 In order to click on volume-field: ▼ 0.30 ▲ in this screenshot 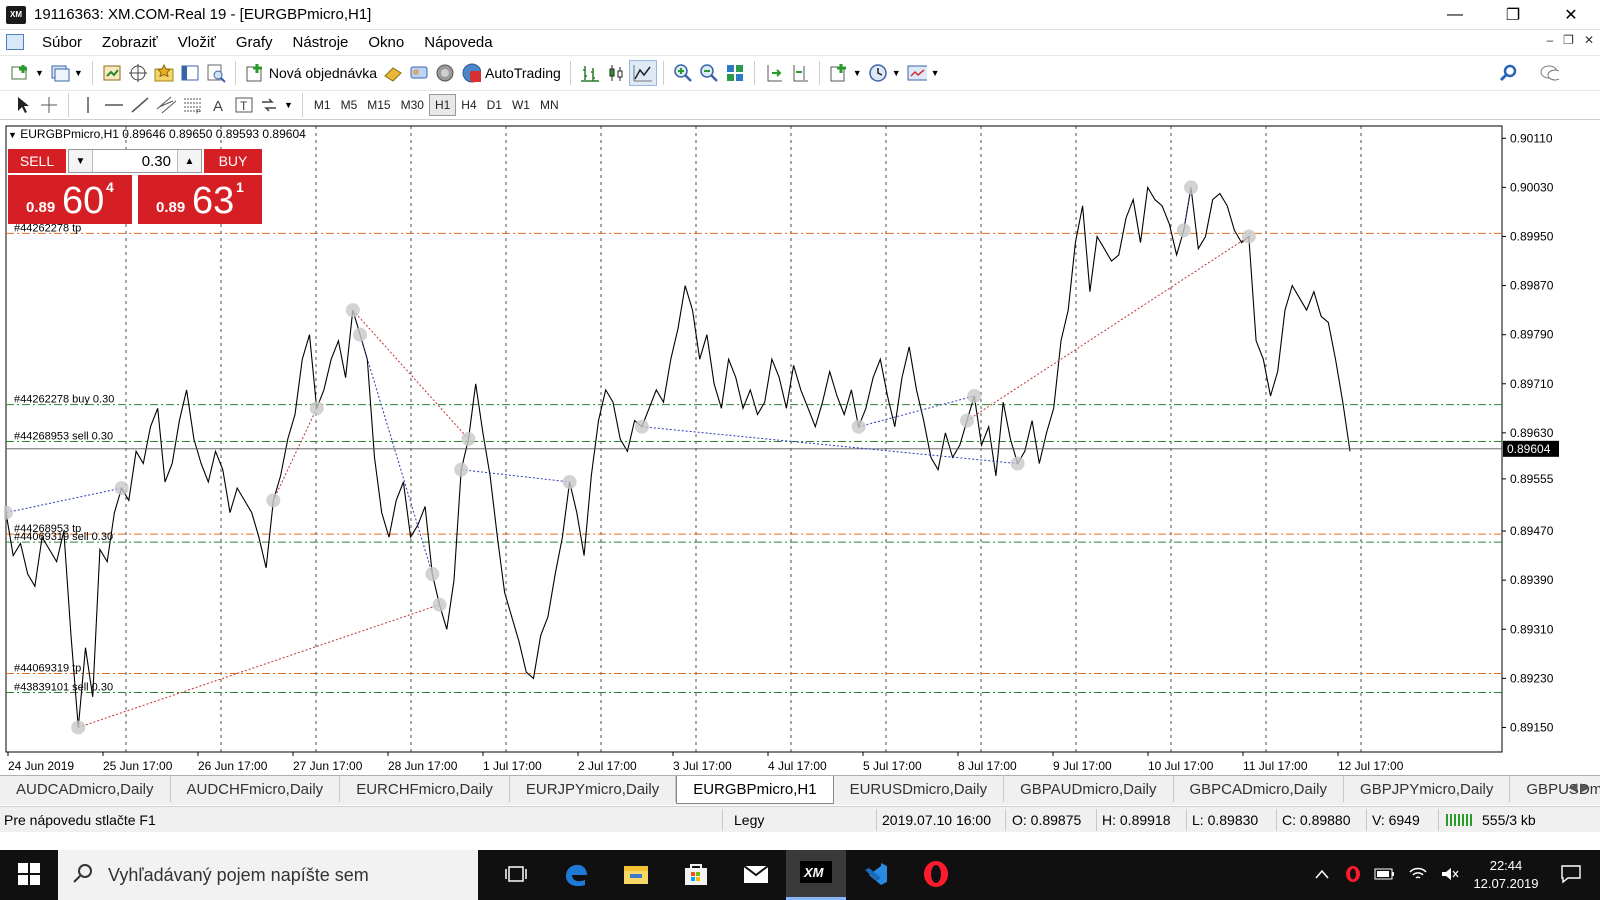, I will do `click(135, 161)`.